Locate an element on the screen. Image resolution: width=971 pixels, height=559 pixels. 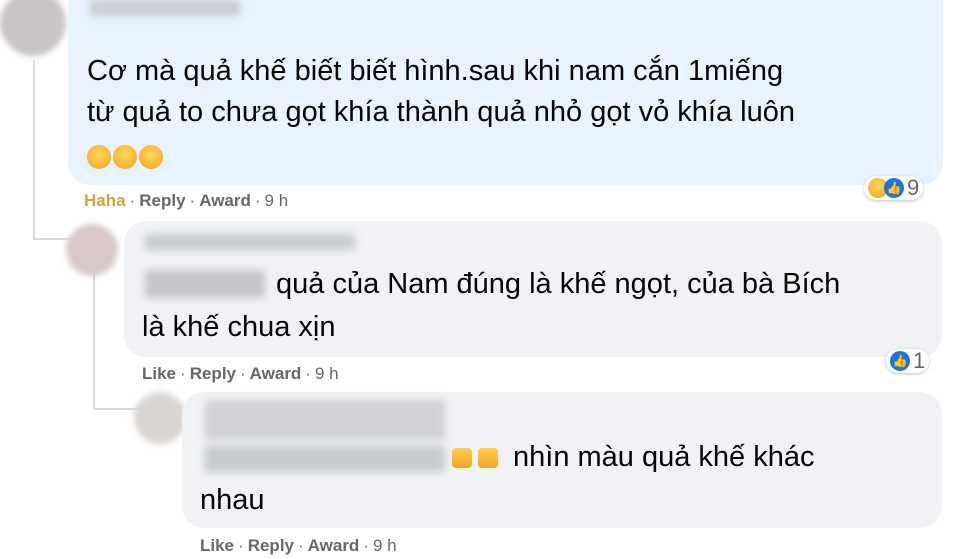
thumbs-up-emoji-pair is located at coordinates (475, 460).